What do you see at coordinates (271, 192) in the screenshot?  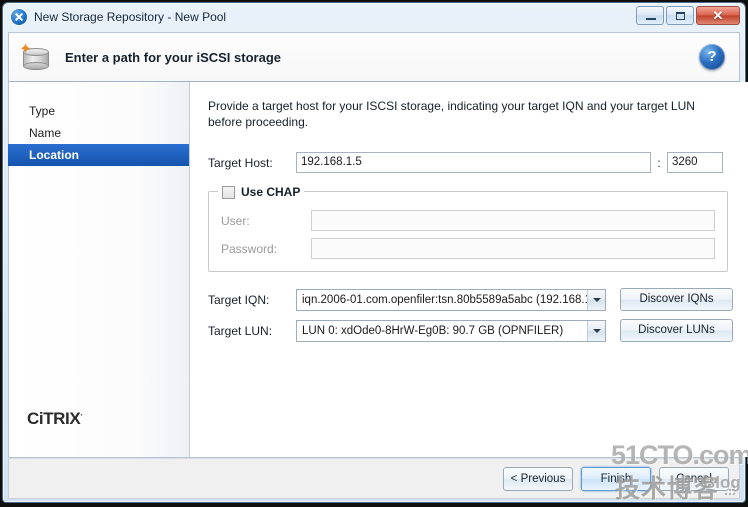 I see `use-chap-label: Use CHAP` at bounding box center [271, 192].